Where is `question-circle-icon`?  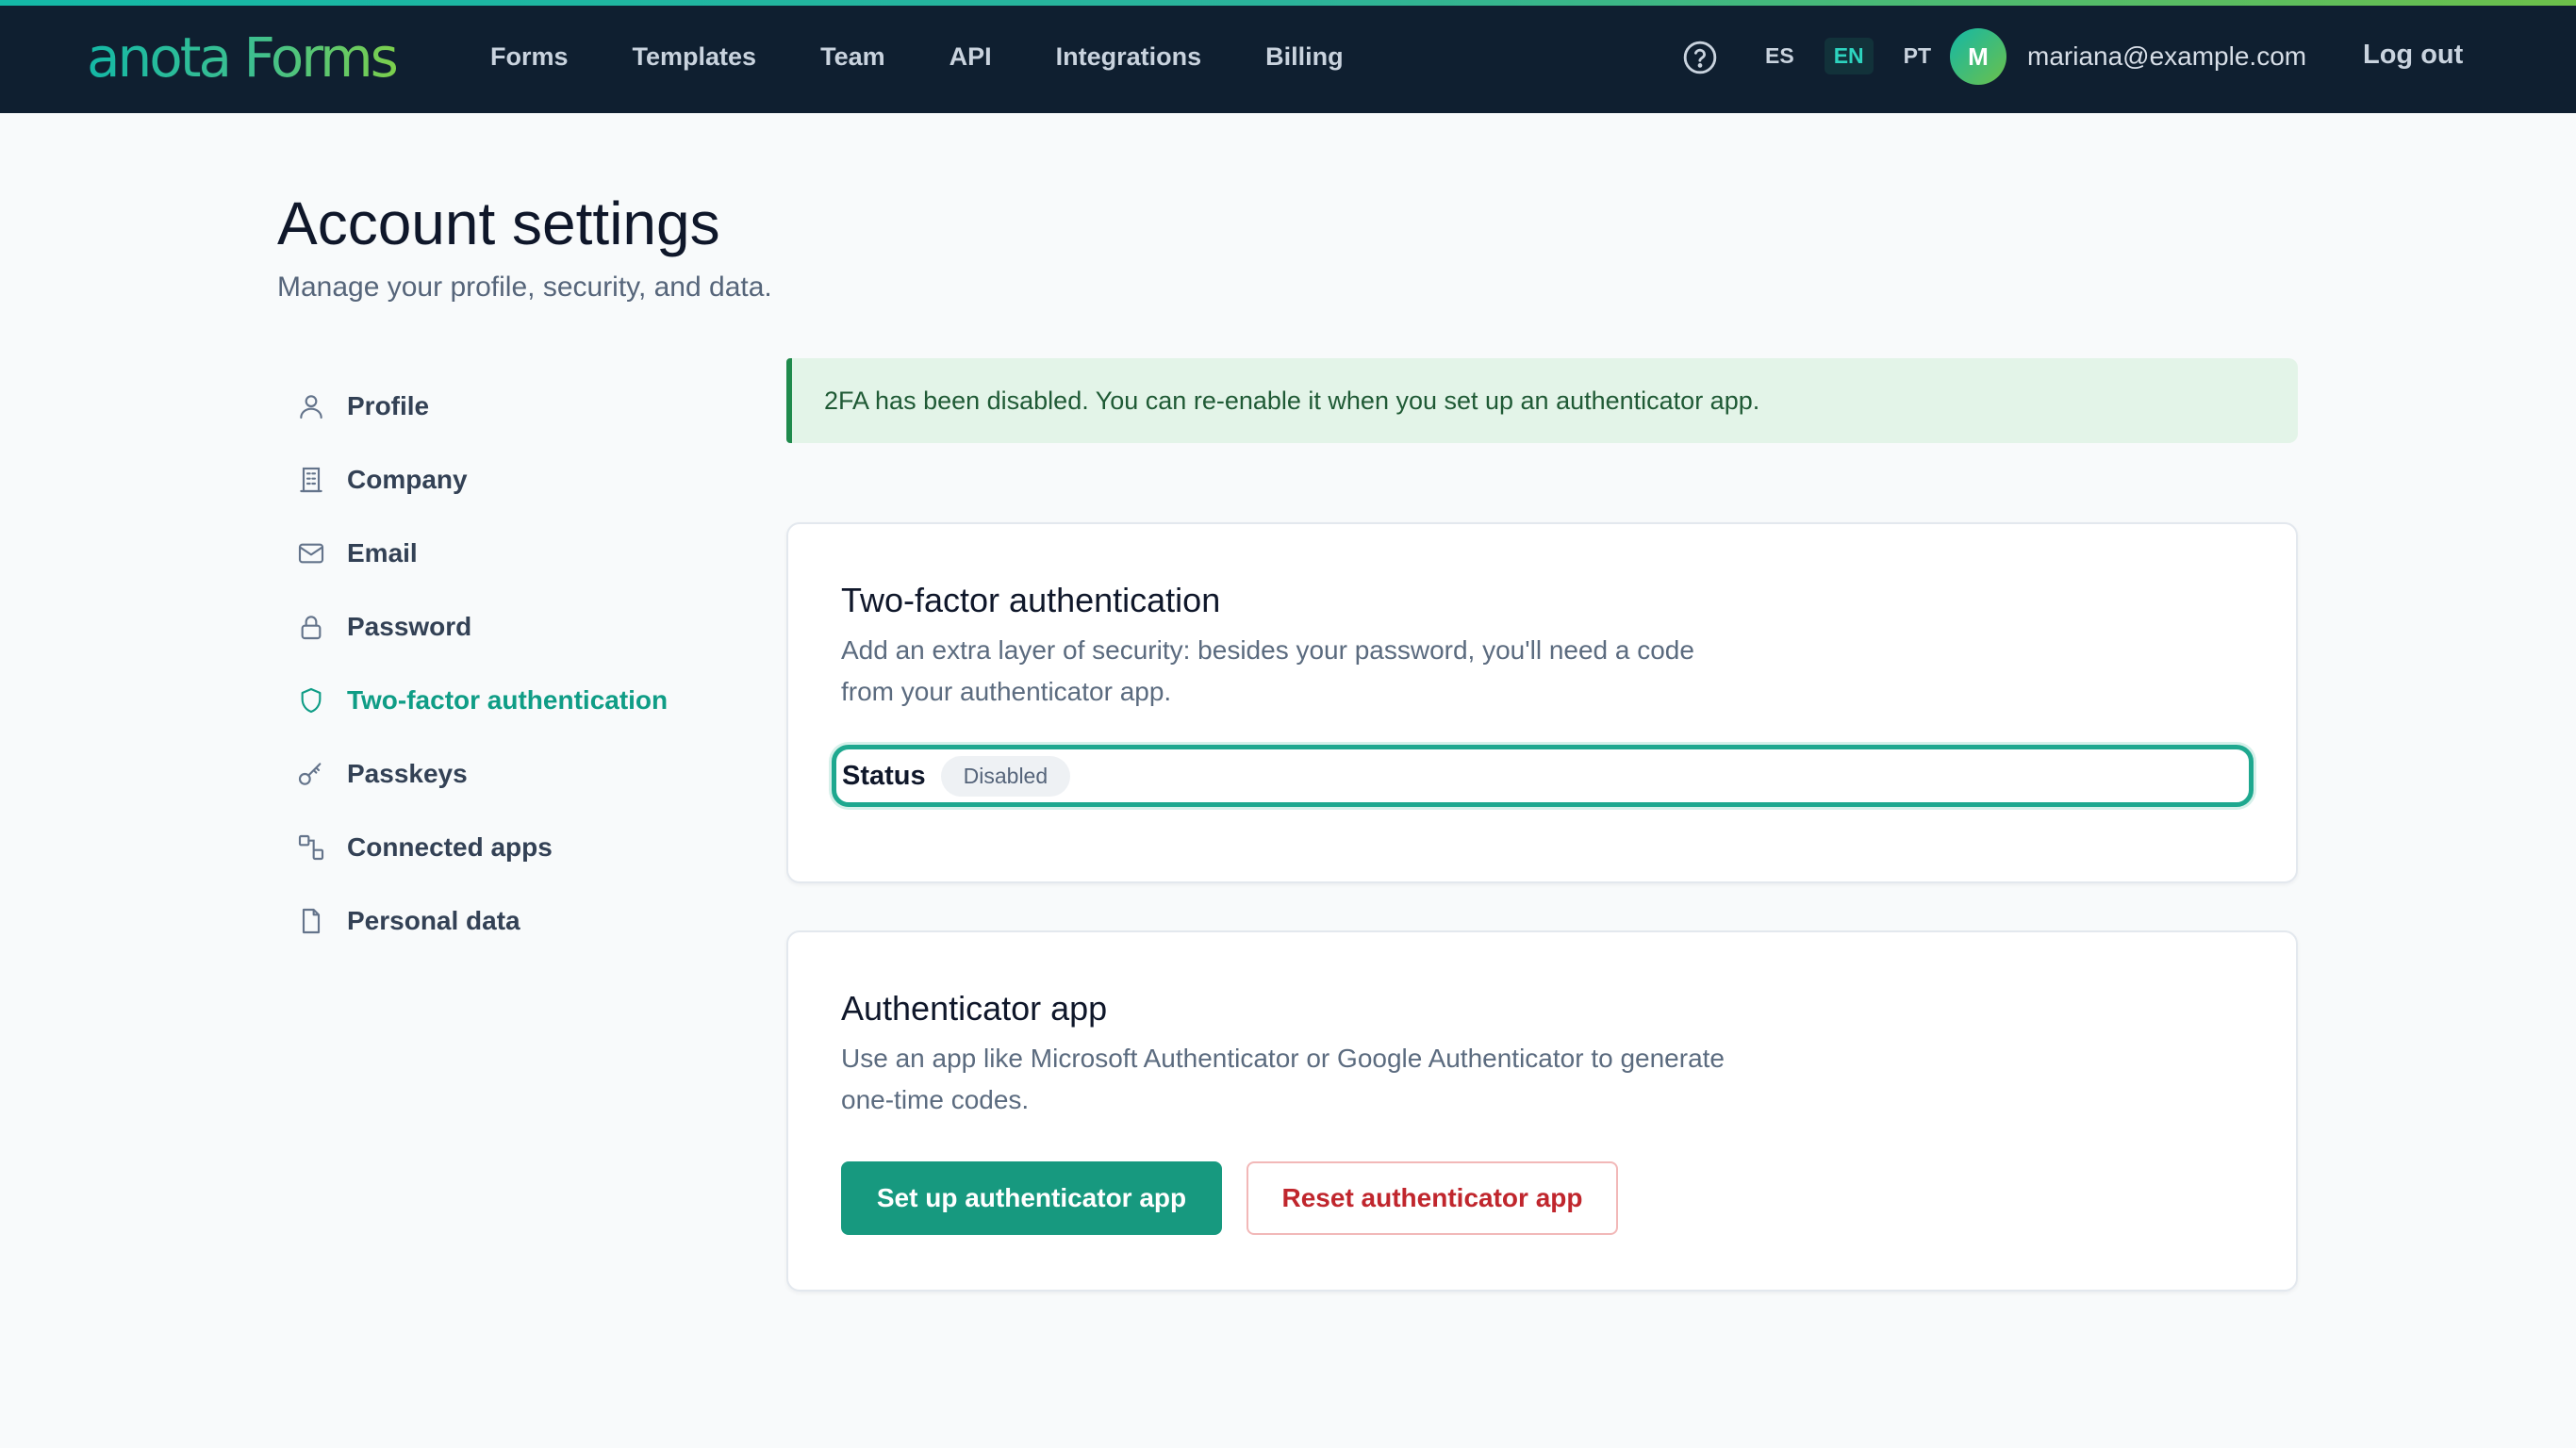 question-circle-icon is located at coordinates (1700, 57).